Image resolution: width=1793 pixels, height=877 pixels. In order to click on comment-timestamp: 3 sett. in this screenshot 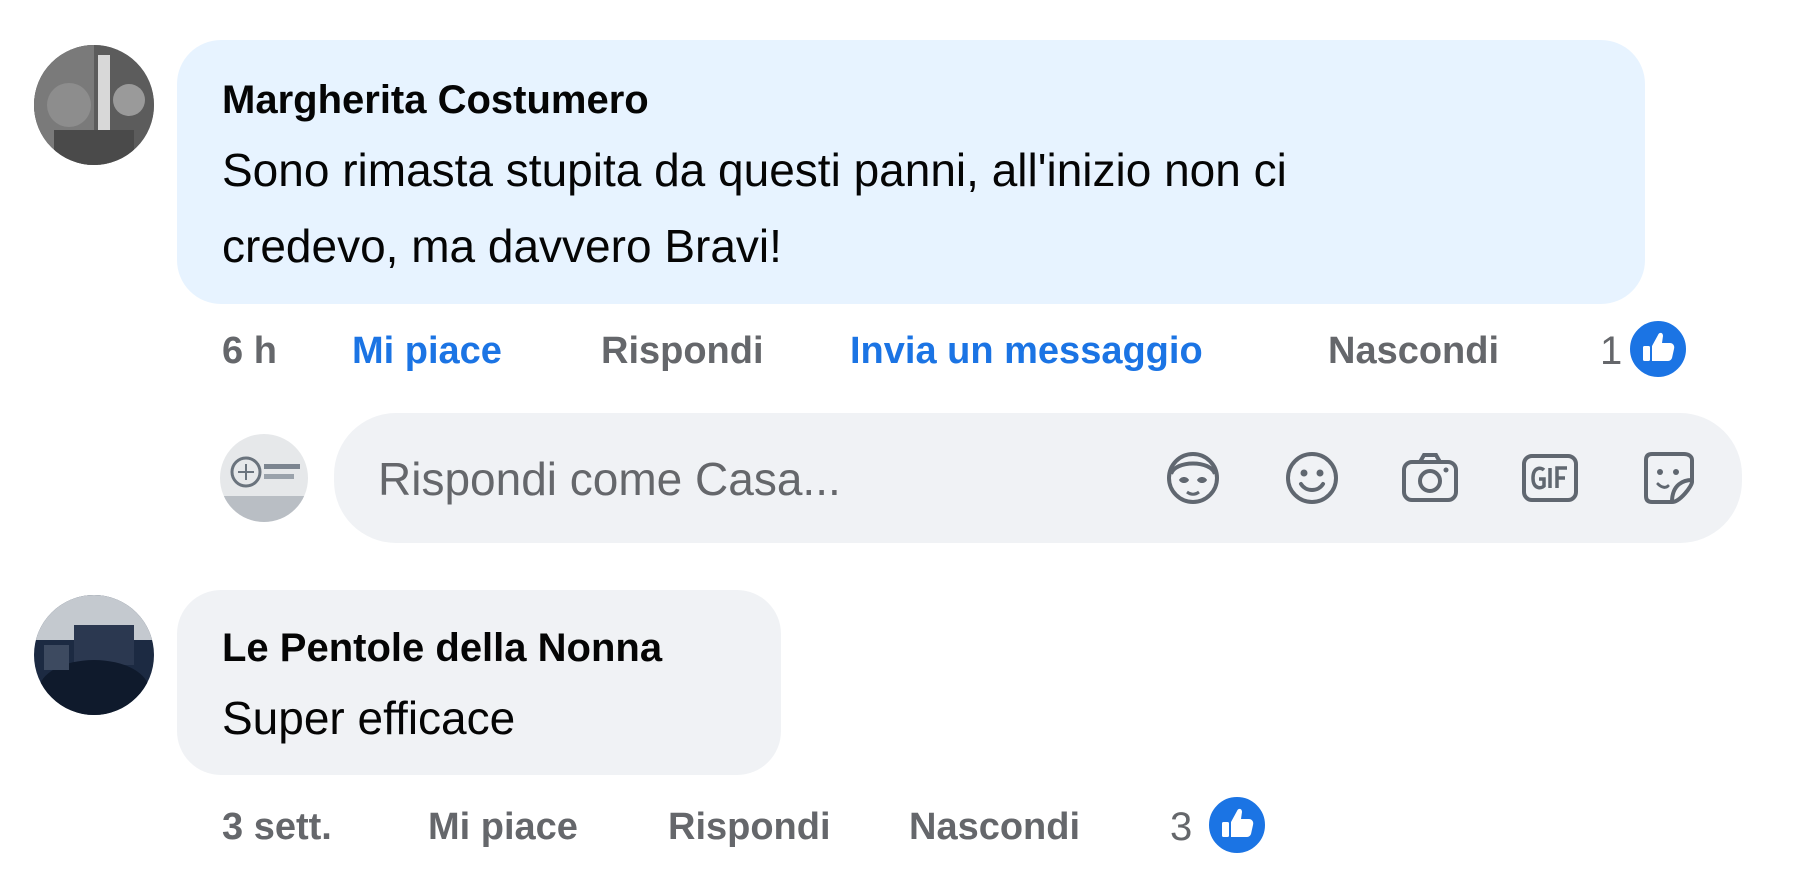, I will do `click(277, 827)`.